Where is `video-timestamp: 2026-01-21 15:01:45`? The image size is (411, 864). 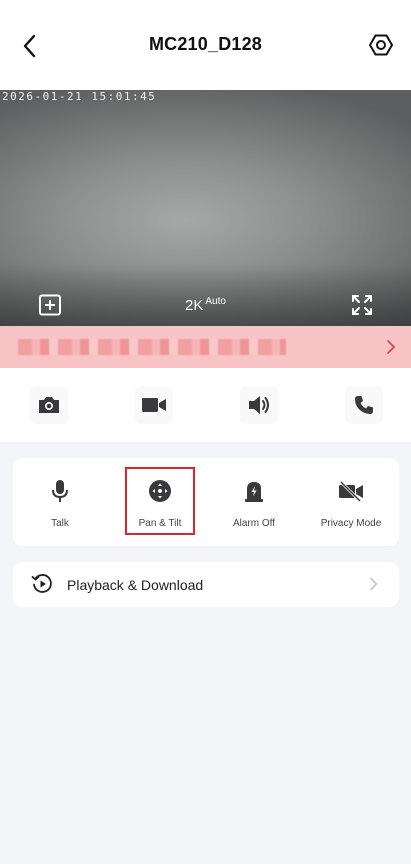 video-timestamp: 2026-01-21 15:01:45 is located at coordinates (79, 96).